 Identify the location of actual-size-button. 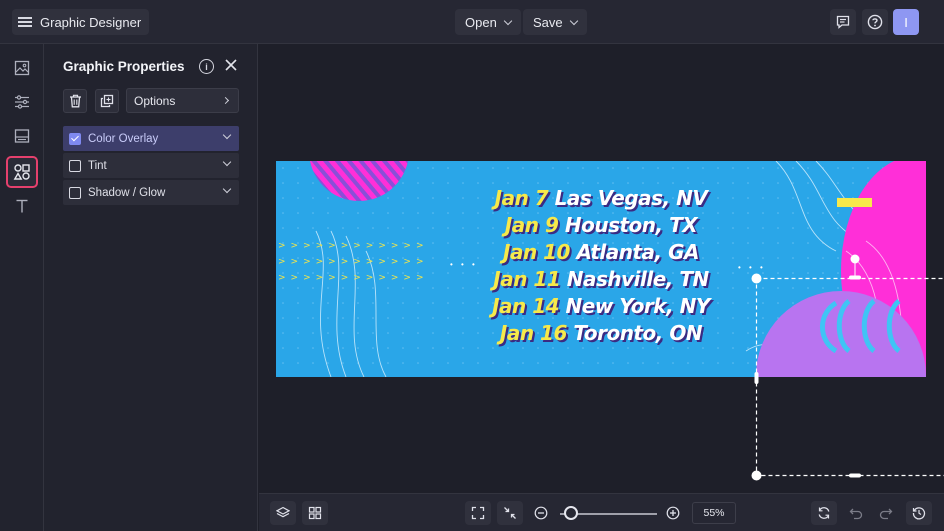
(510, 513).